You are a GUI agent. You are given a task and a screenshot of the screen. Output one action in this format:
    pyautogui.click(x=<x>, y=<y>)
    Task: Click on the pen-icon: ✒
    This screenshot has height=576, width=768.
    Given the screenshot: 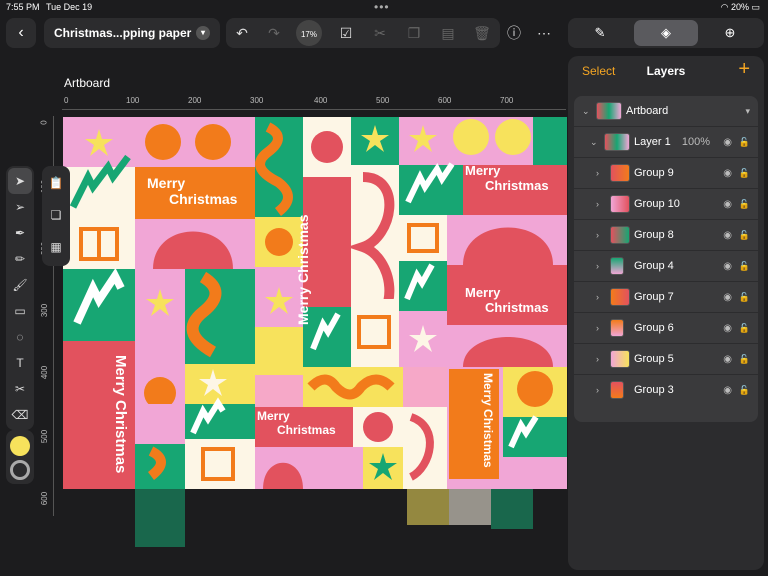 What is the action you would take?
    pyautogui.click(x=20, y=233)
    